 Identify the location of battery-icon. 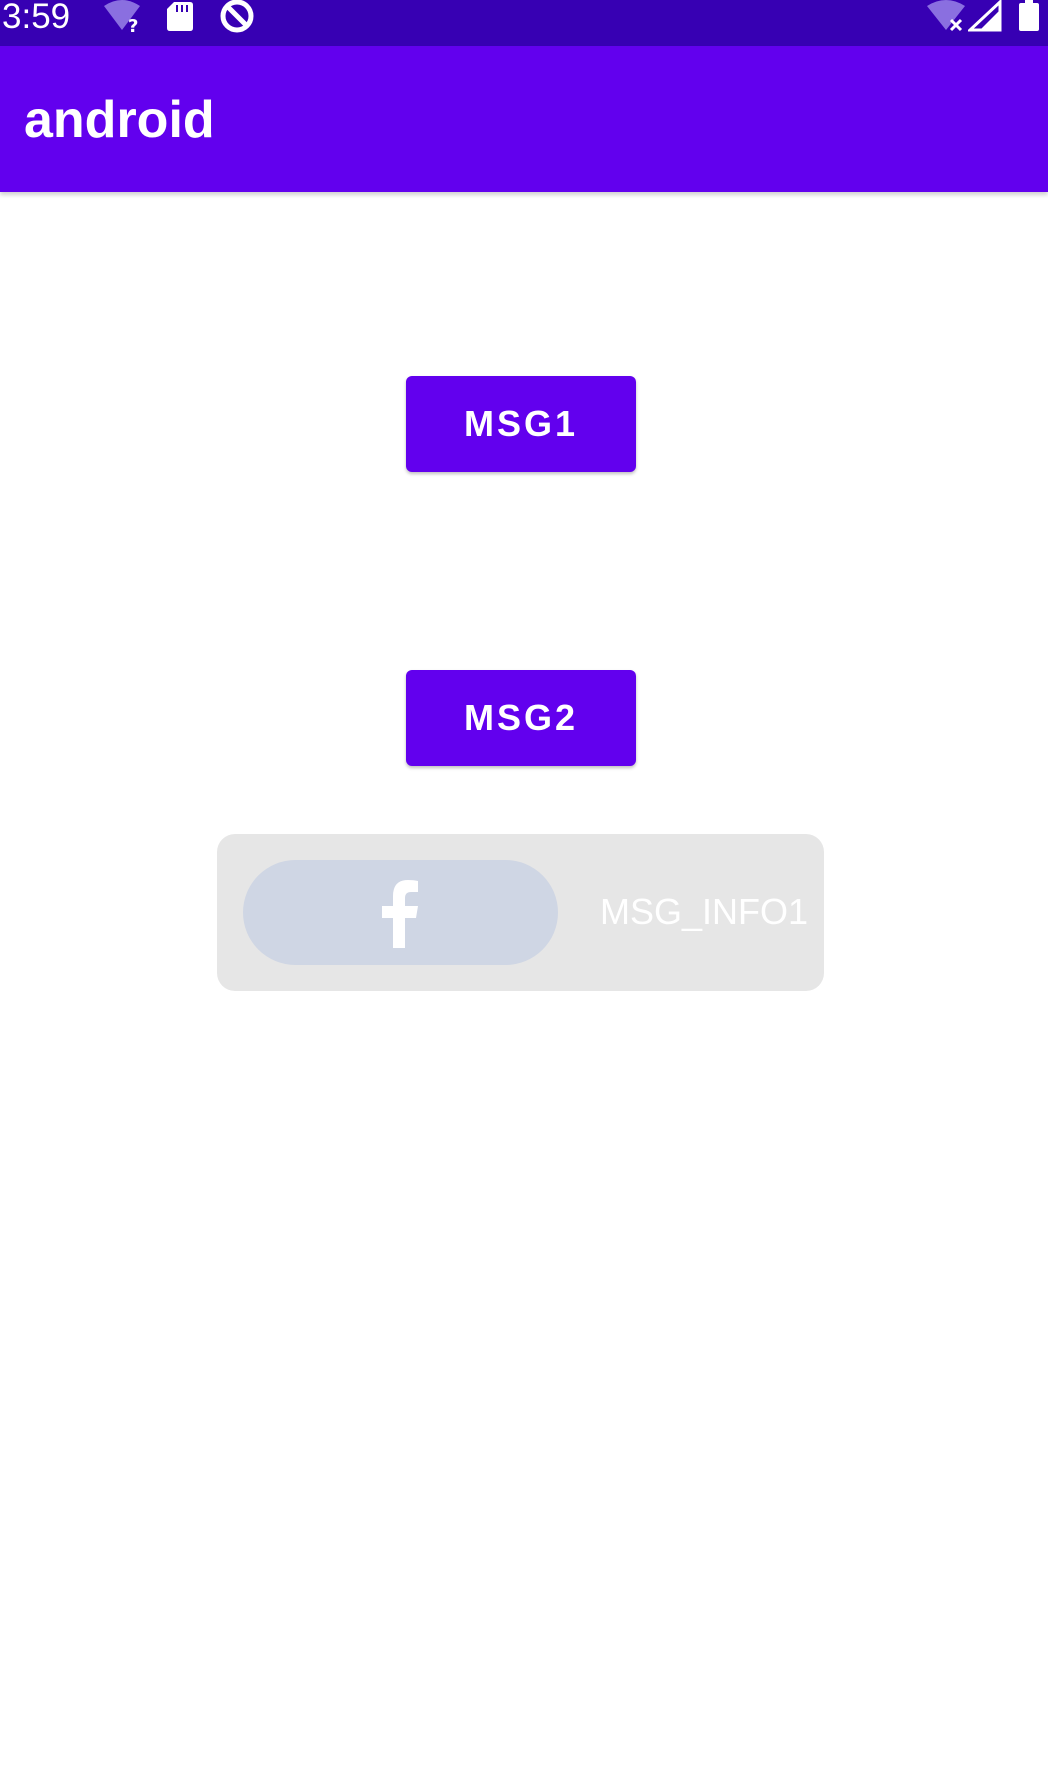
(1029, 15).